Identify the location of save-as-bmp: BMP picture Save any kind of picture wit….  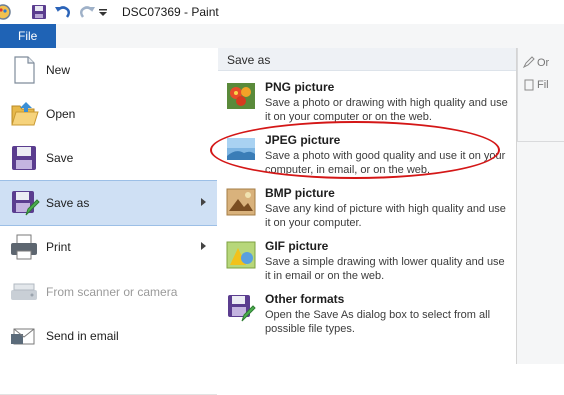
(367, 208).